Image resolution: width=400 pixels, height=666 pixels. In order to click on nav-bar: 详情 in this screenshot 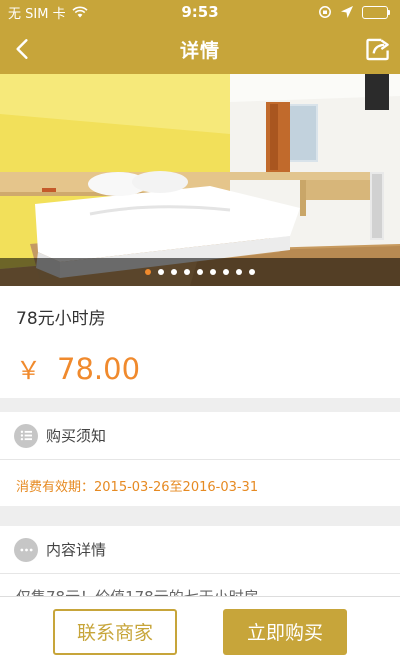, I will do `click(200, 49)`.